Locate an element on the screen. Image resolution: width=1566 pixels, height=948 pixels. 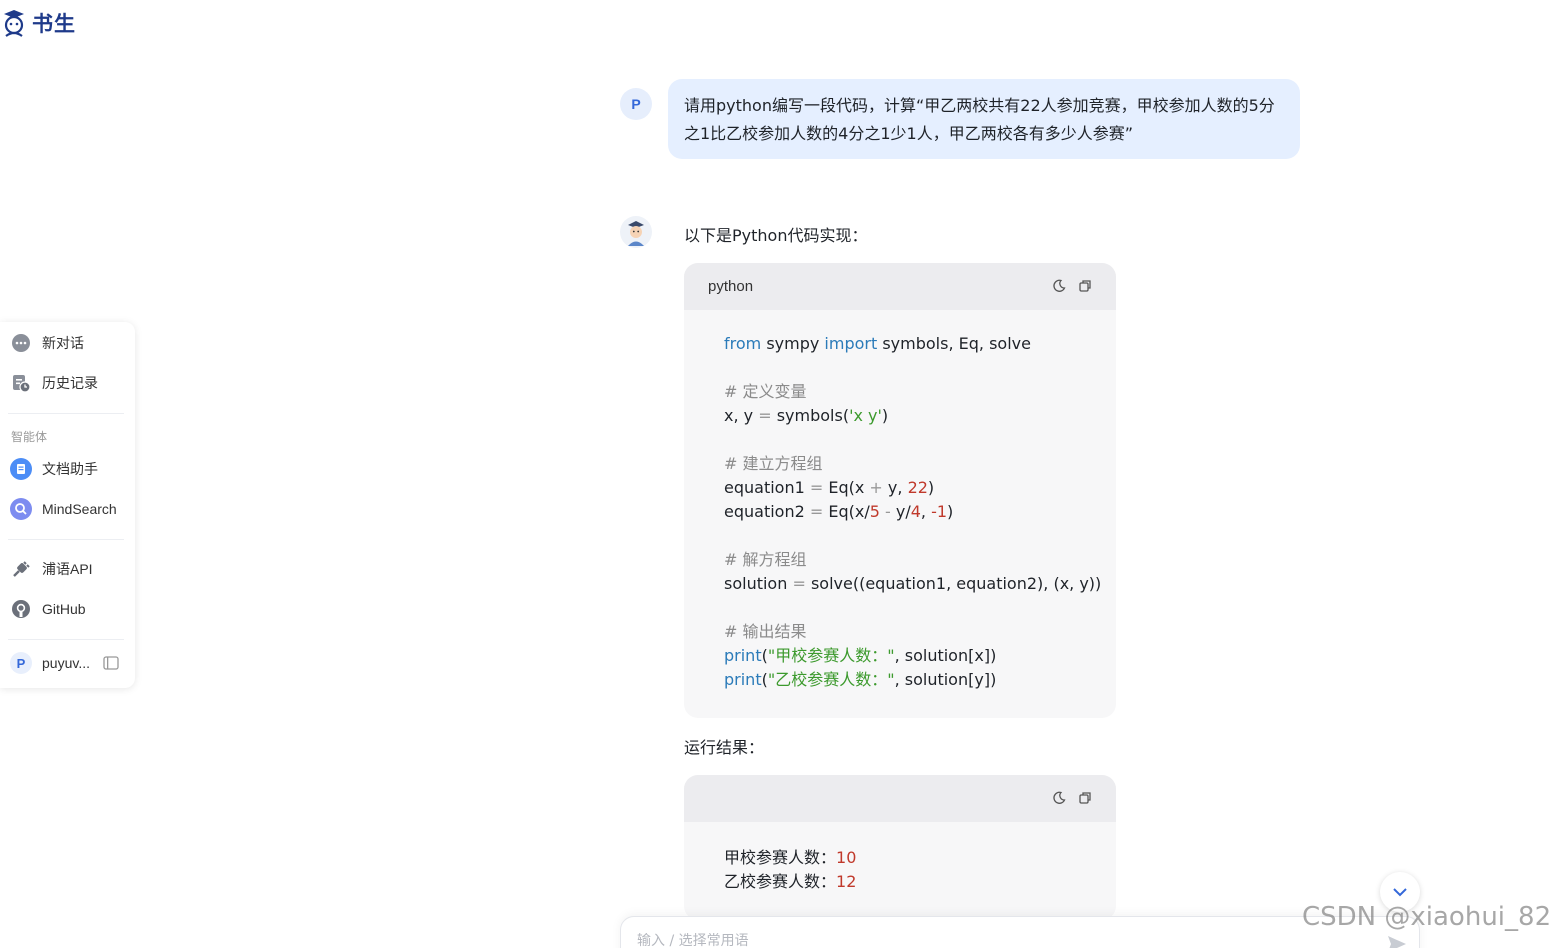
send-icon is located at coordinates (1397, 941).